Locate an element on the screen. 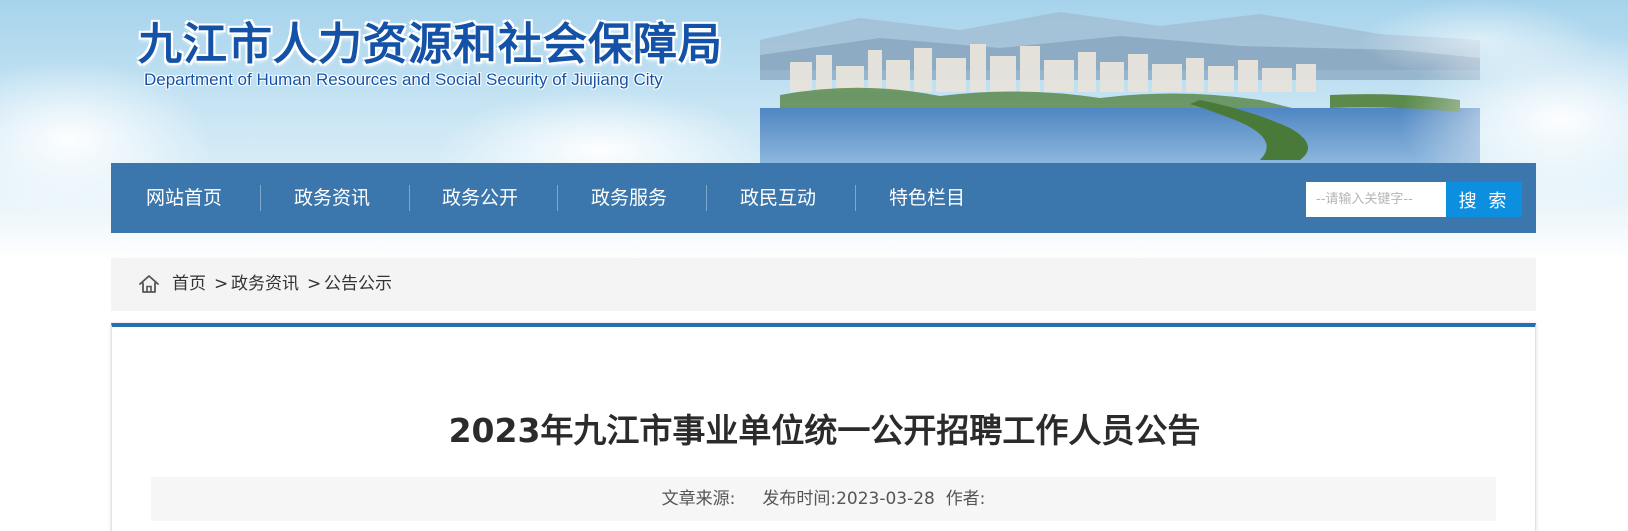 This screenshot has height=531, width=1628. article-title: 2023年九江市事业单位统一公开招聘工作人员公告 is located at coordinates (824, 430).